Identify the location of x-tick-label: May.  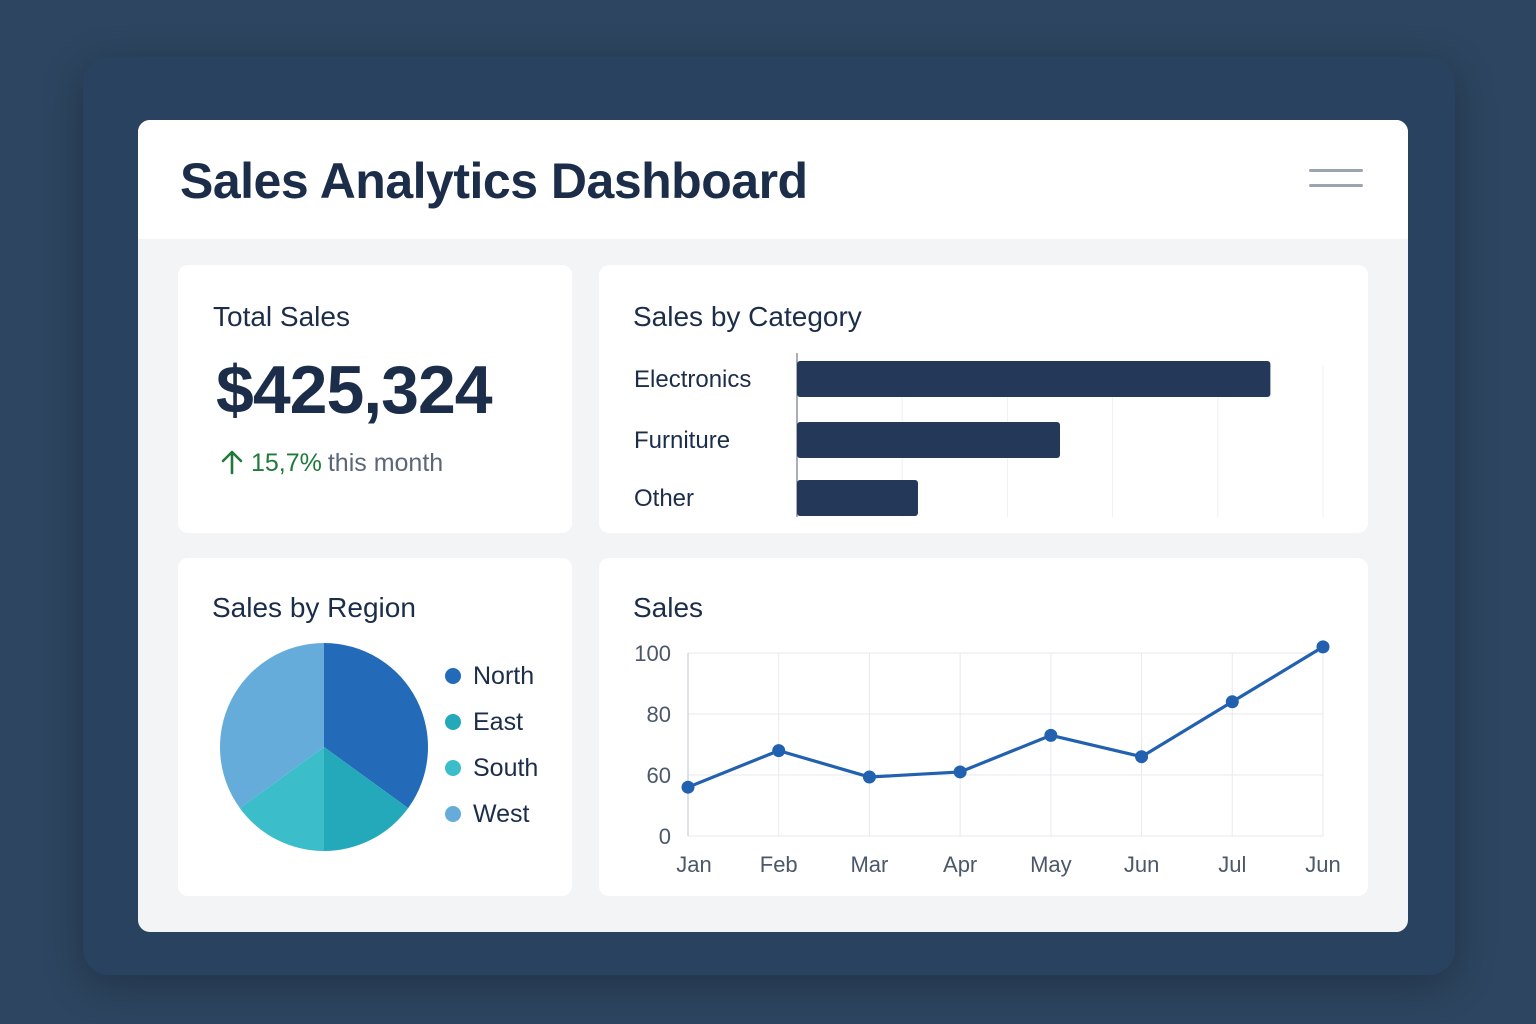
(1051, 864).